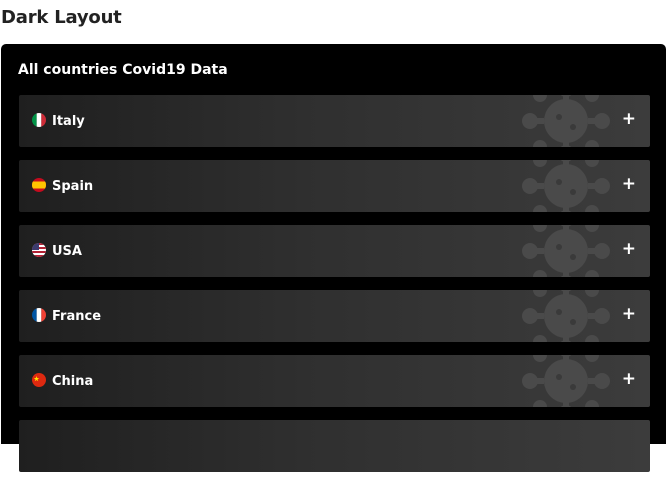 Image resolution: width=667 pixels, height=485 pixels. Describe the element at coordinates (334, 251) in the screenshot. I see `country-row-usa: USA +` at that location.